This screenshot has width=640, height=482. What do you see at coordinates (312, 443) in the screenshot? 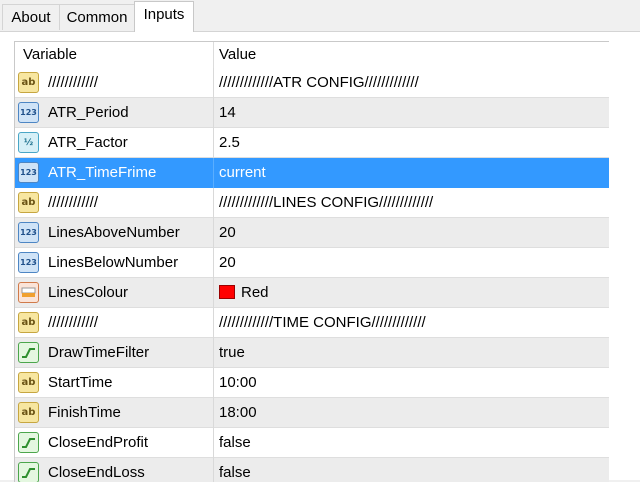
I see `table-row: CloseEndProfit false` at bounding box center [312, 443].